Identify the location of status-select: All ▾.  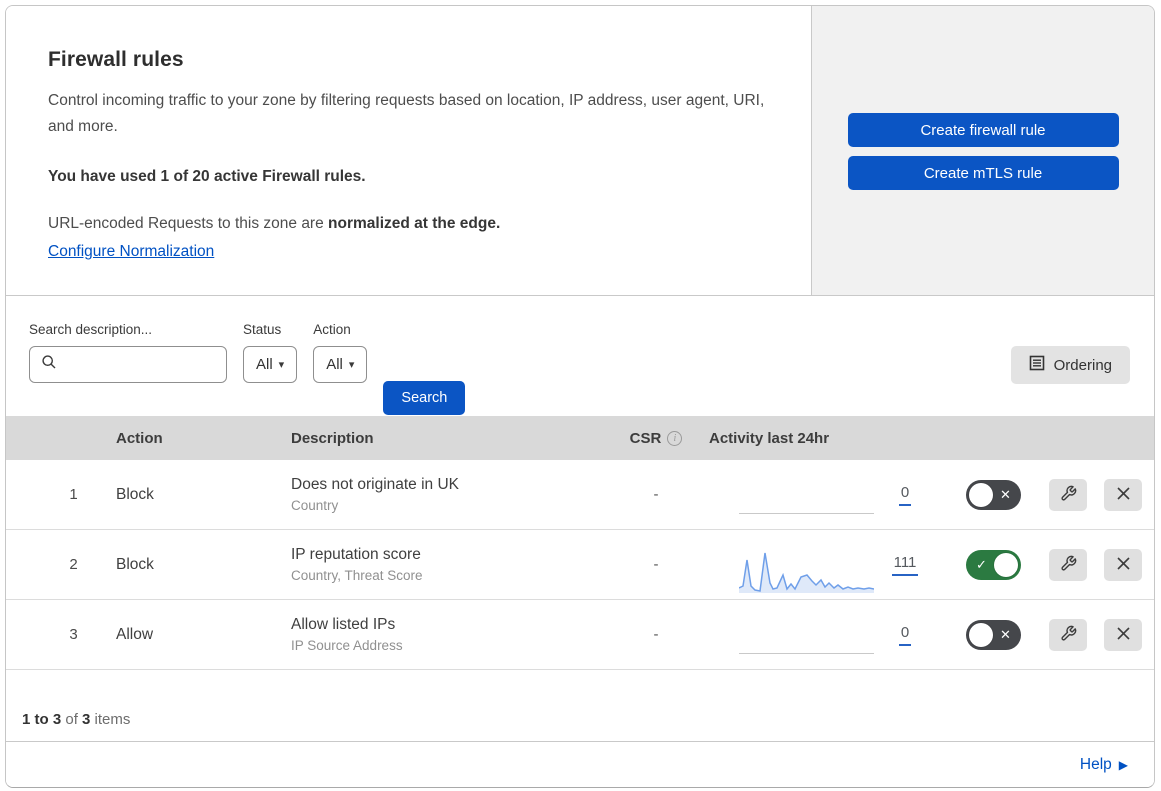
(270, 364).